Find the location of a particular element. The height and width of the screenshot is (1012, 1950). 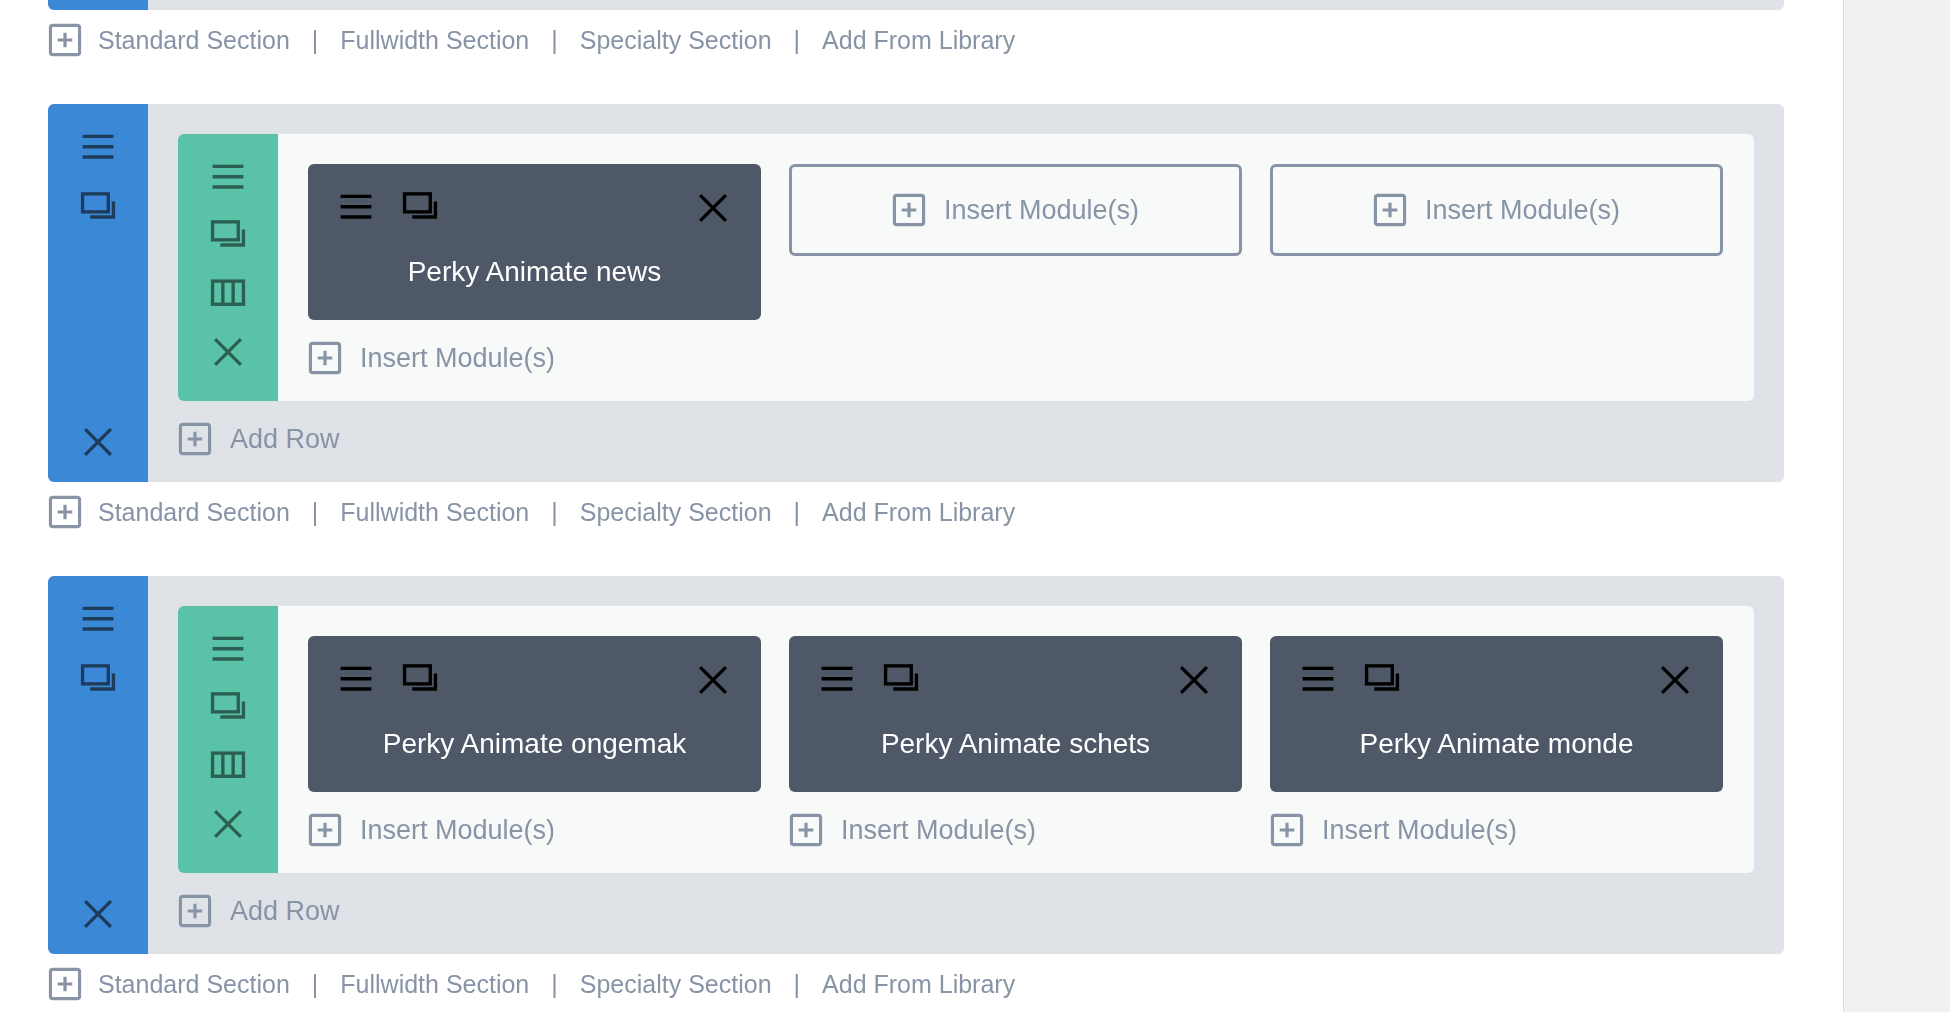

module-title: Perky Animate news is located at coordinates (534, 272).